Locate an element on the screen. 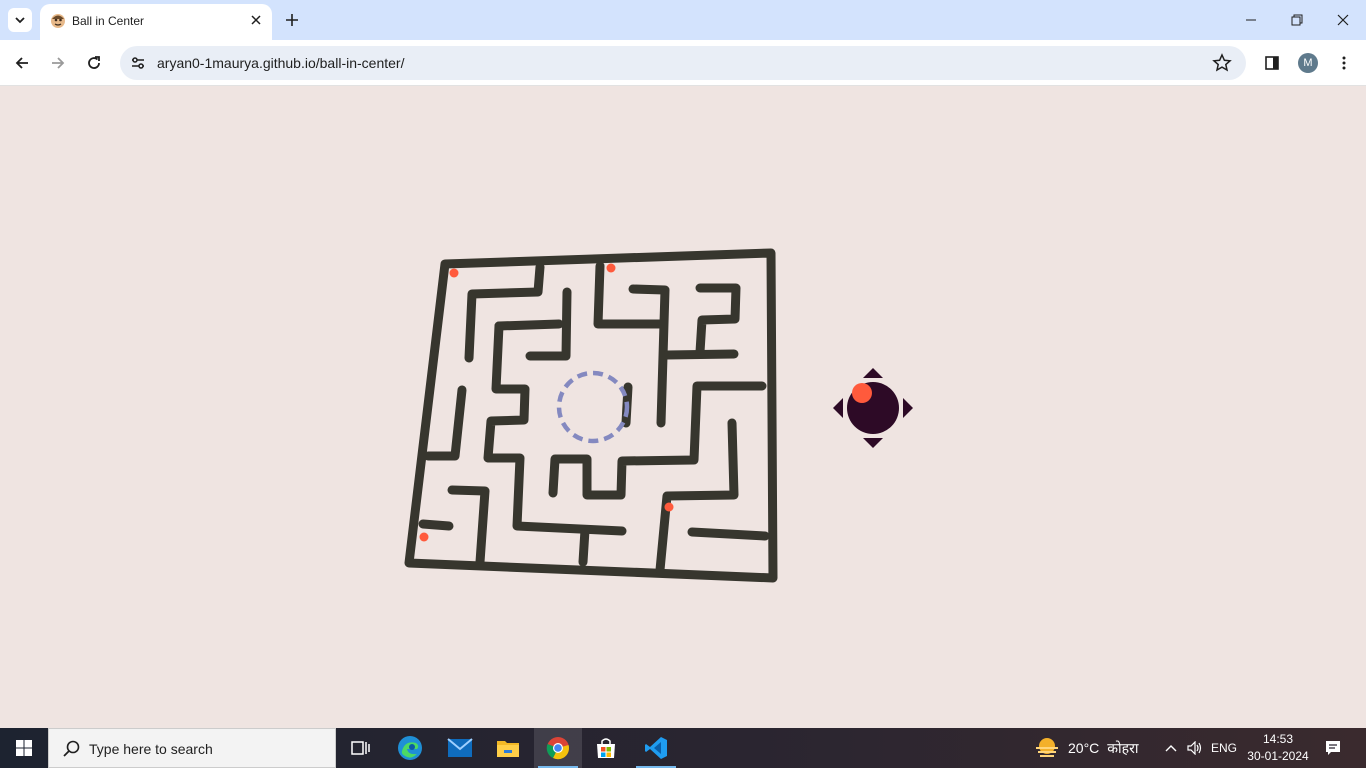 This screenshot has width=1366, height=768. reload-button is located at coordinates (94, 63).